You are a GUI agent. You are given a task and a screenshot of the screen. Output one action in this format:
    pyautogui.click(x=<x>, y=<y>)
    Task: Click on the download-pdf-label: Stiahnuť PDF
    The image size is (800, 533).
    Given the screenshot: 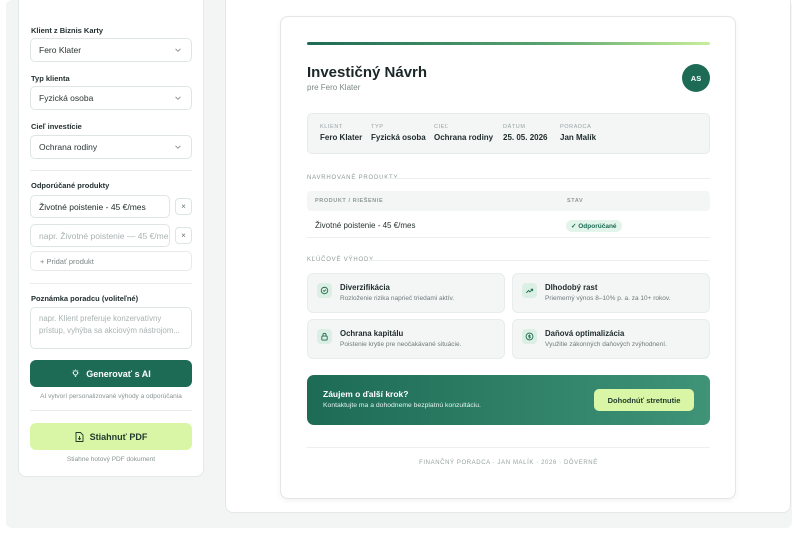 What is the action you would take?
    pyautogui.click(x=118, y=436)
    